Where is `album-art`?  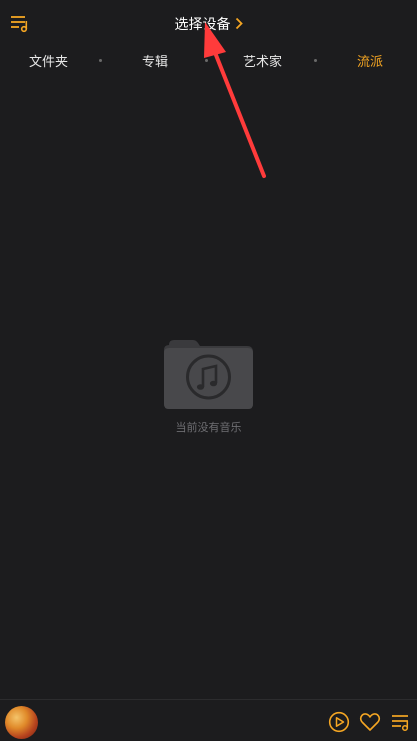 album-art is located at coordinates (21, 722).